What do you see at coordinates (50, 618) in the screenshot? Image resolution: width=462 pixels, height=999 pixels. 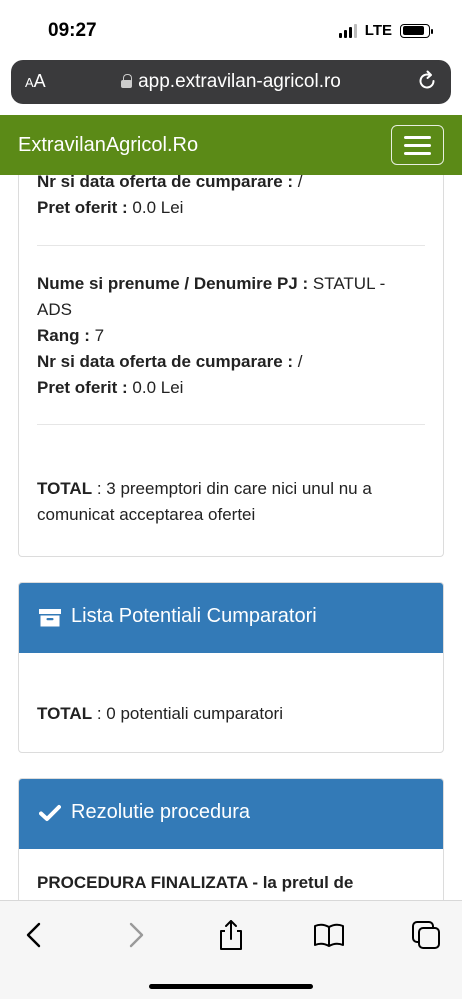 I see `archive-icon` at bounding box center [50, 618].